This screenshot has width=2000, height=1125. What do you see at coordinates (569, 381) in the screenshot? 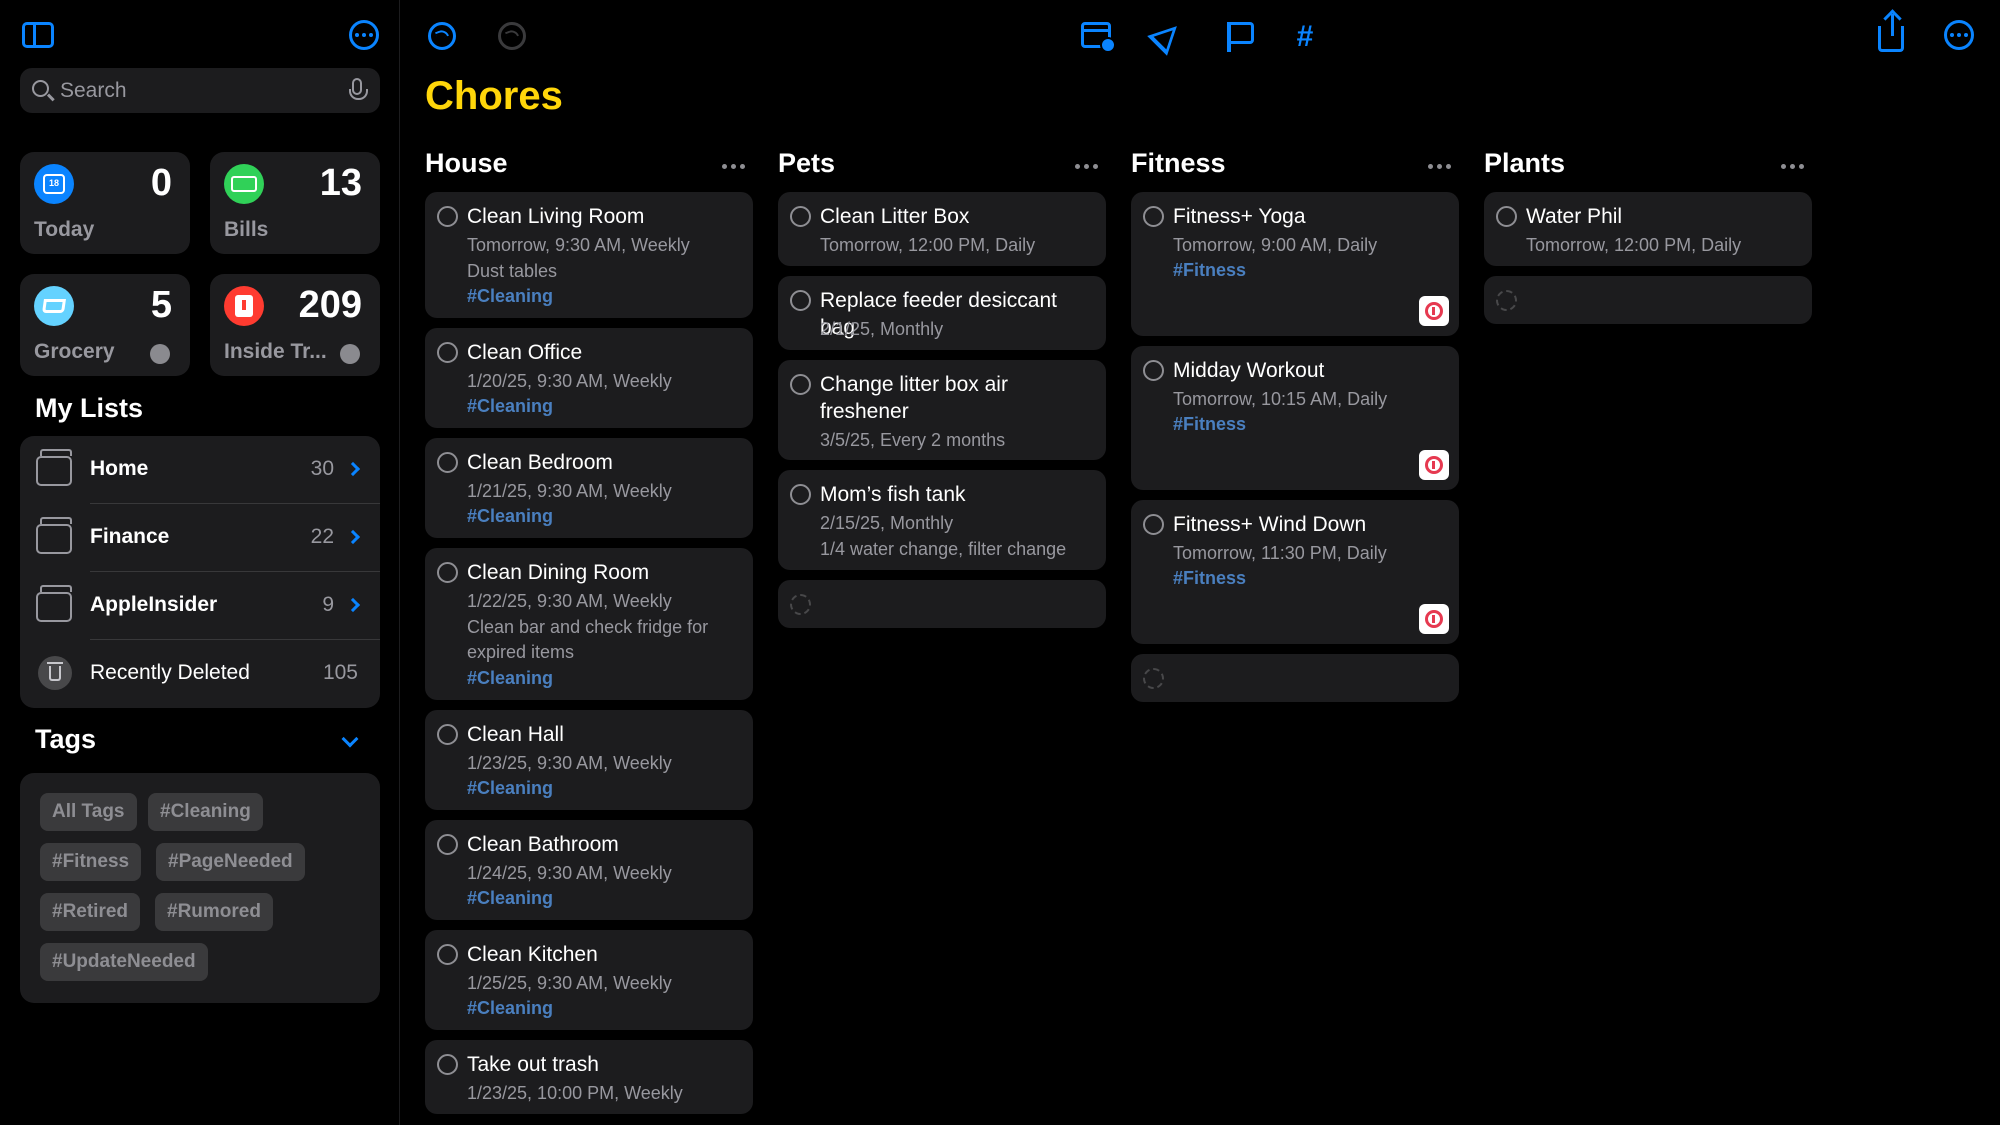
I see `reminder-detail: 1/20/25, 9:30 AM, Weekly` at bounding box center [569, 381].